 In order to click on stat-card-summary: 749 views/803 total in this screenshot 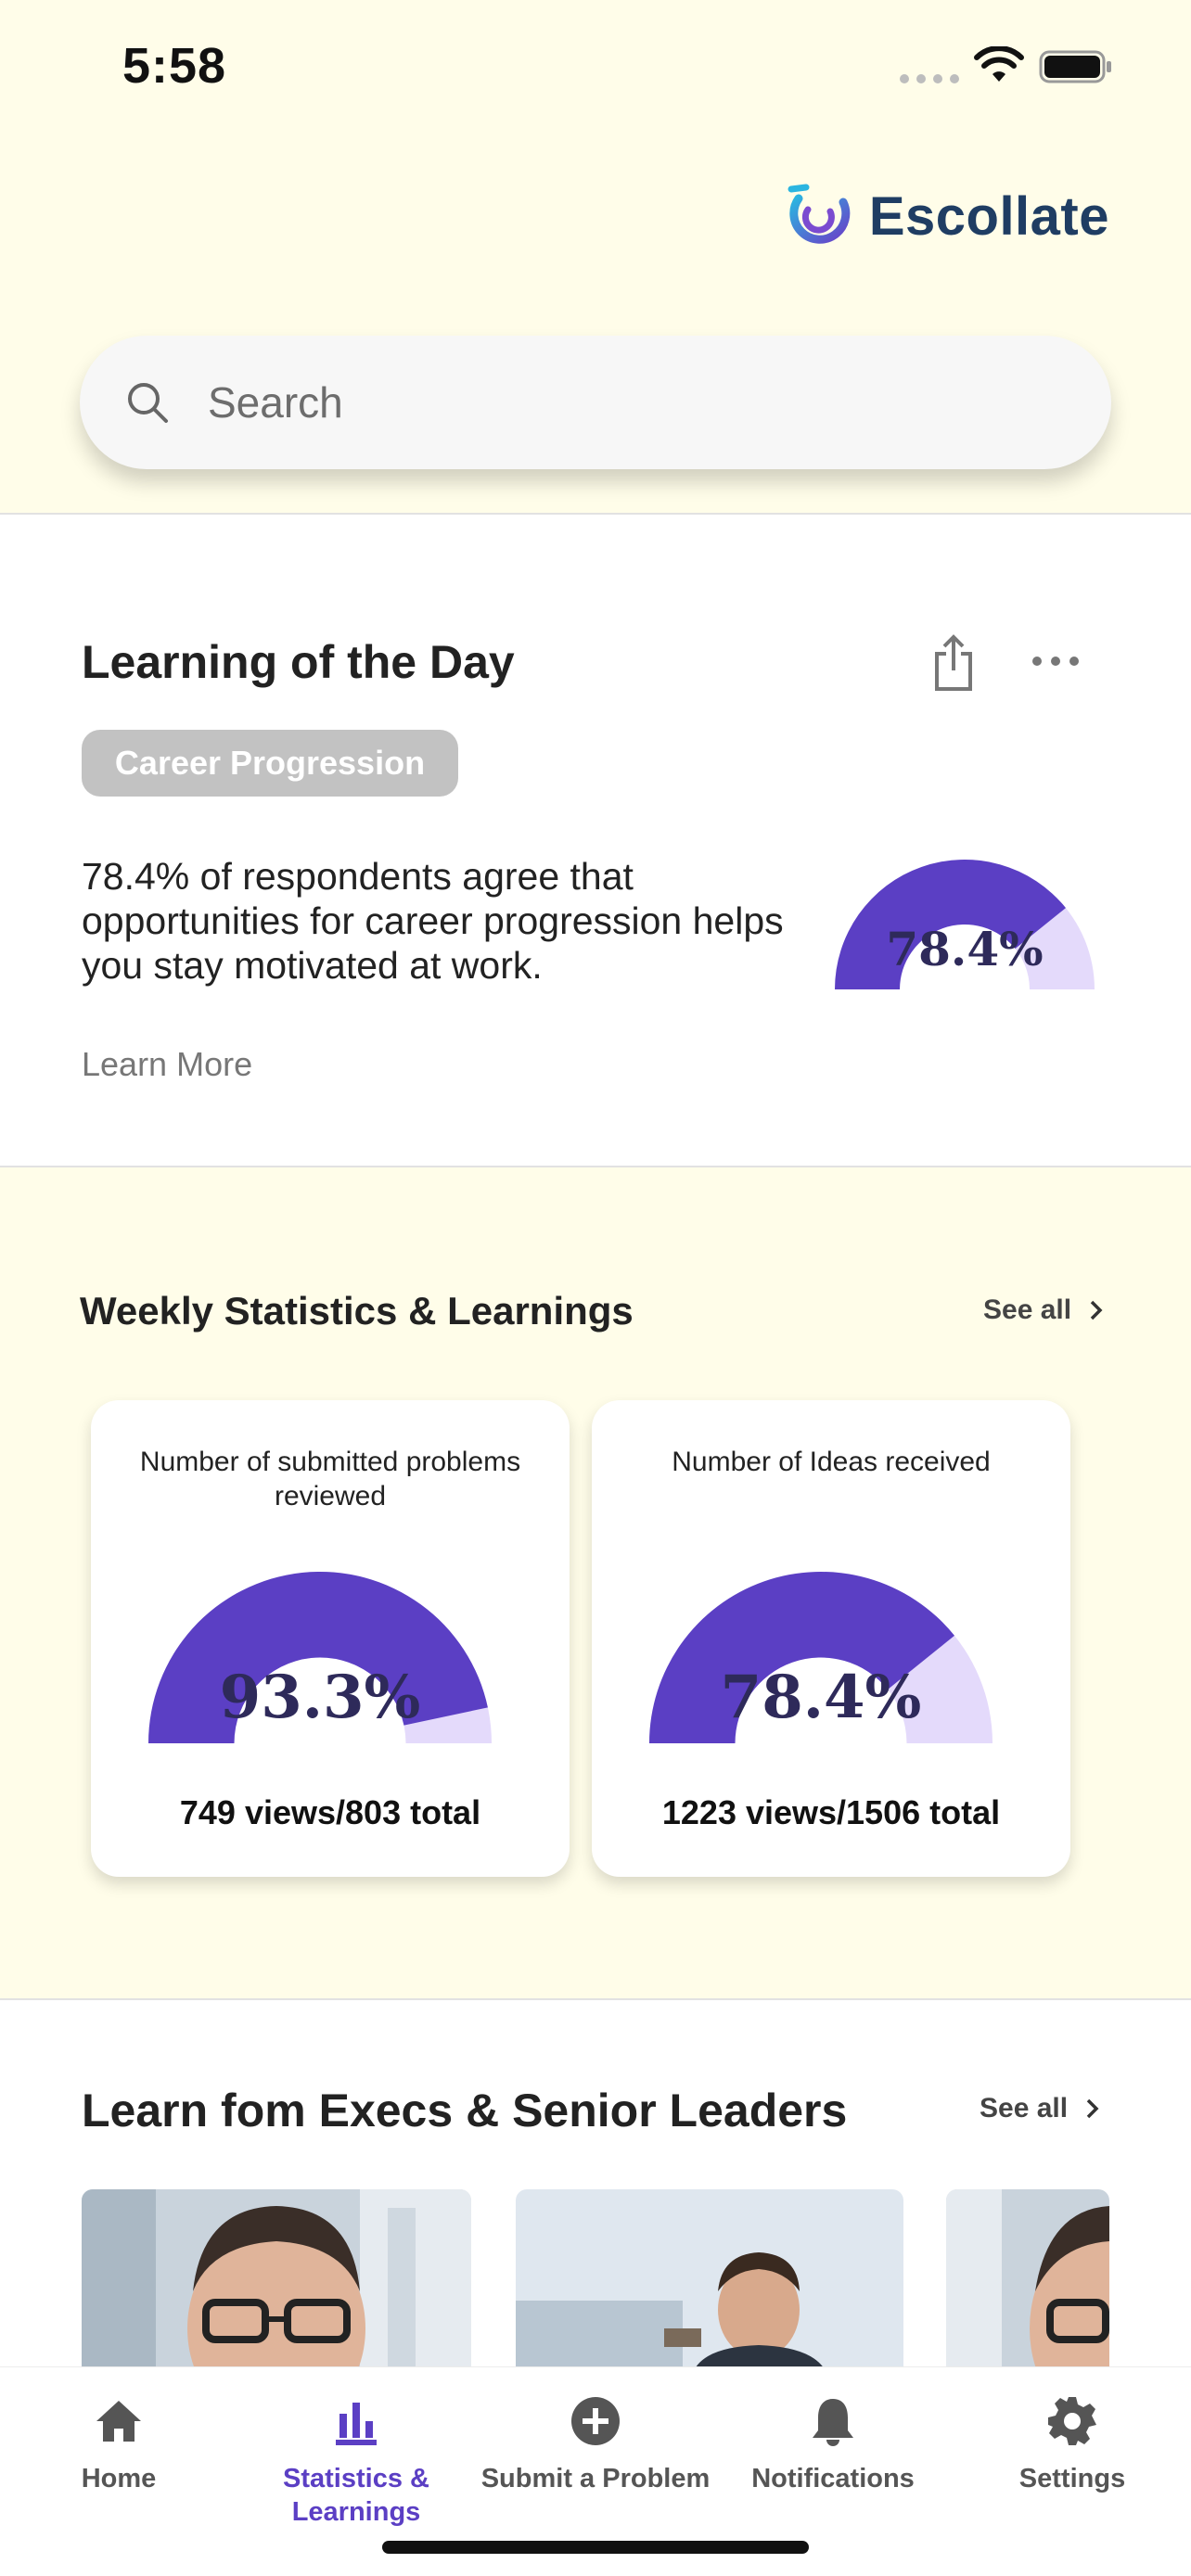, I will do `click(330, 1812)`.